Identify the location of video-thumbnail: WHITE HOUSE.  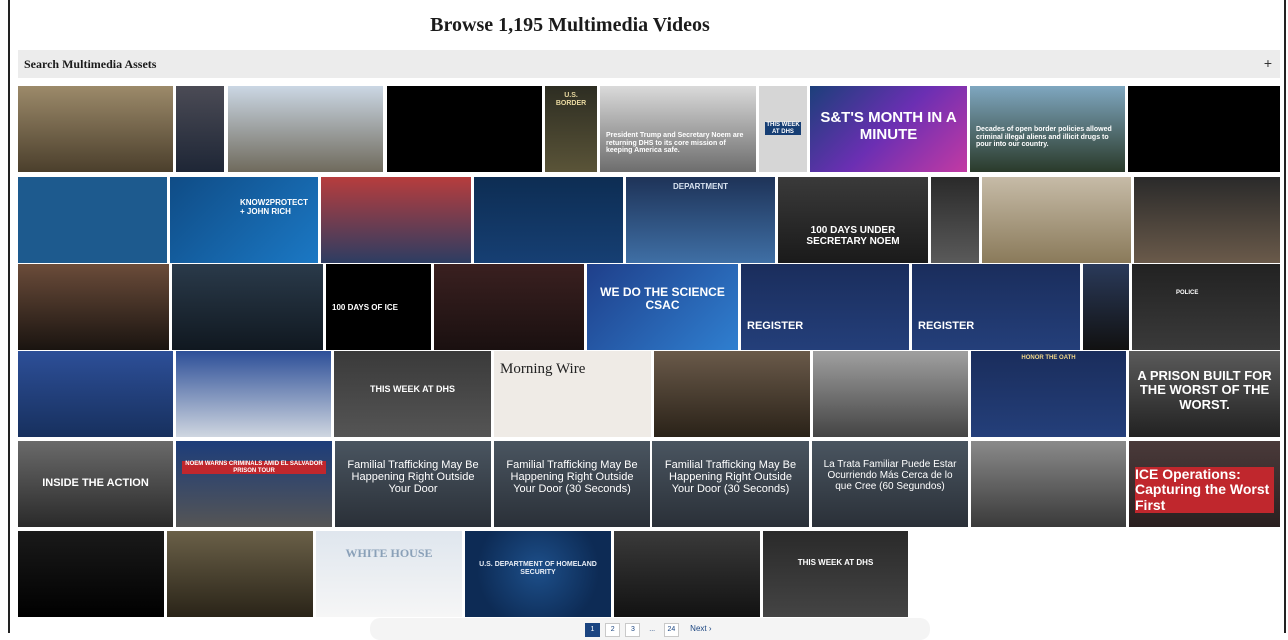
(389, 574).